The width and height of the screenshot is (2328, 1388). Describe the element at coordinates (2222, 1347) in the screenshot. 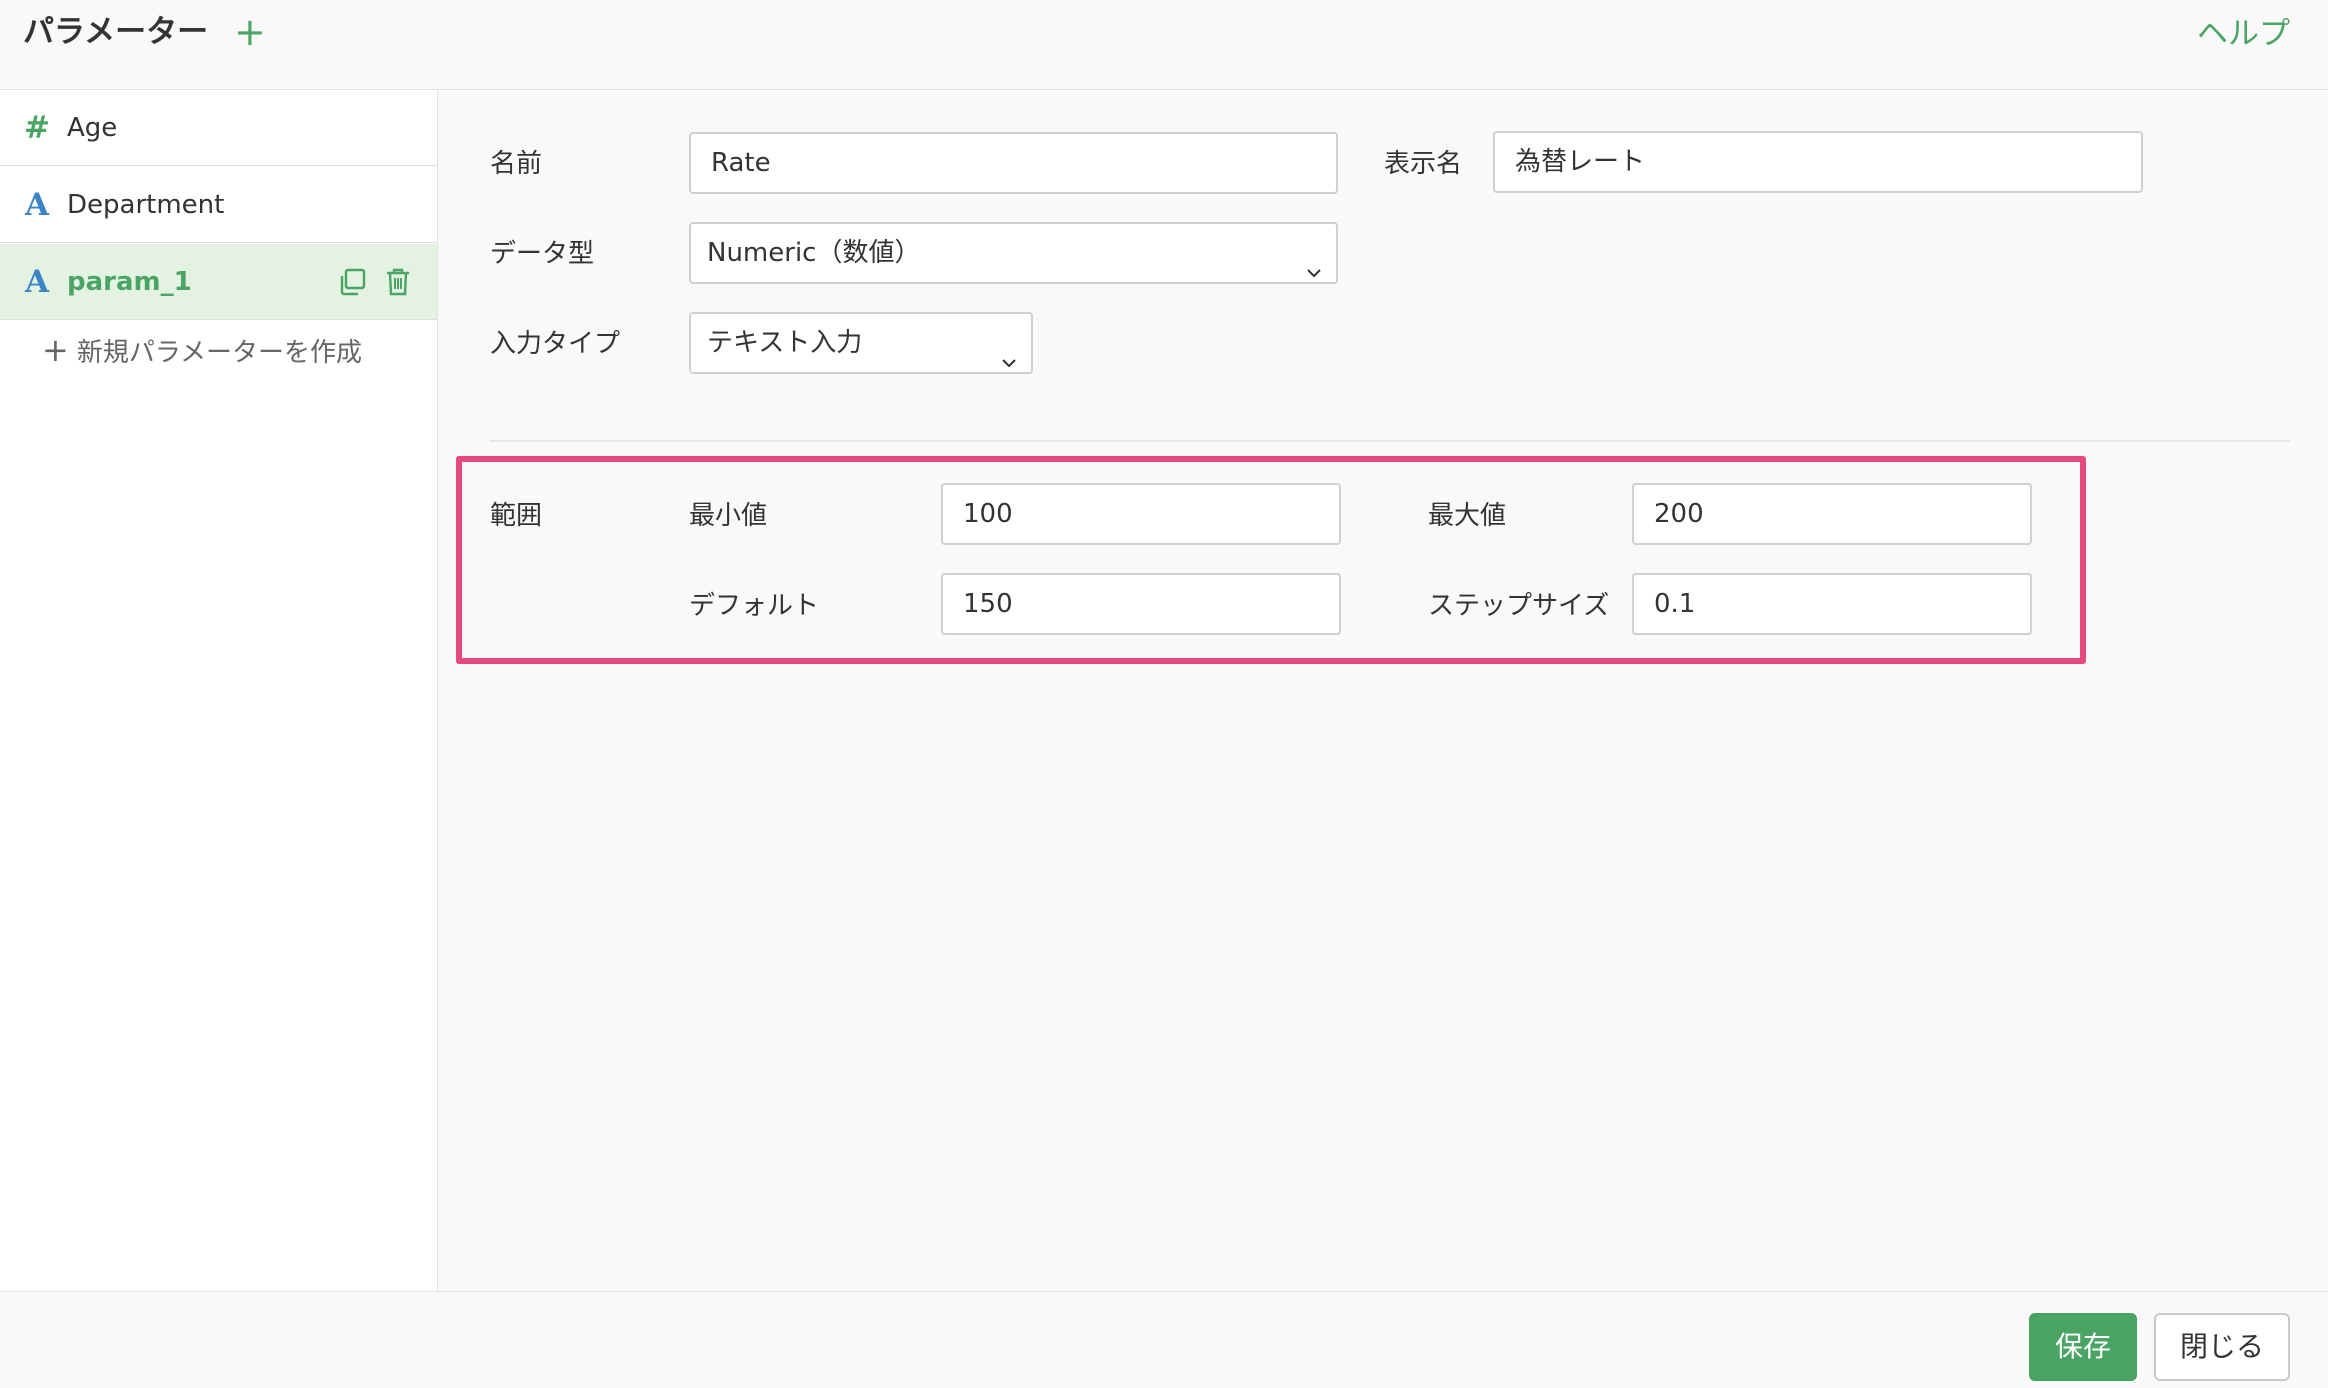

I see `close-button: 閉じる` at that location.